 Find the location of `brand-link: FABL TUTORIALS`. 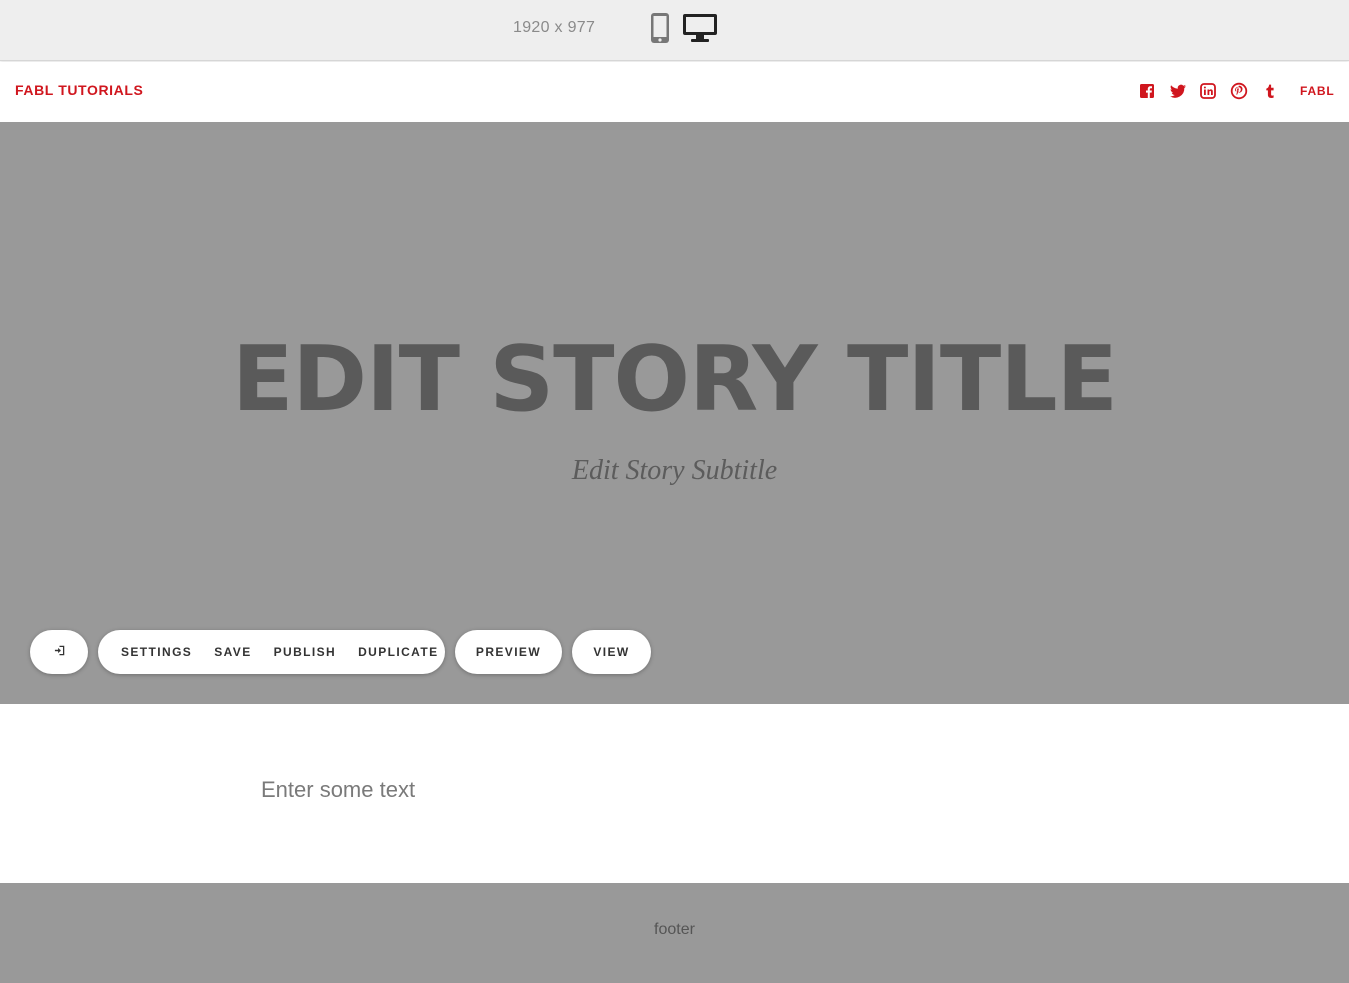

brand-link: FABL TUTORIALS is located at coordinates (79, 90).